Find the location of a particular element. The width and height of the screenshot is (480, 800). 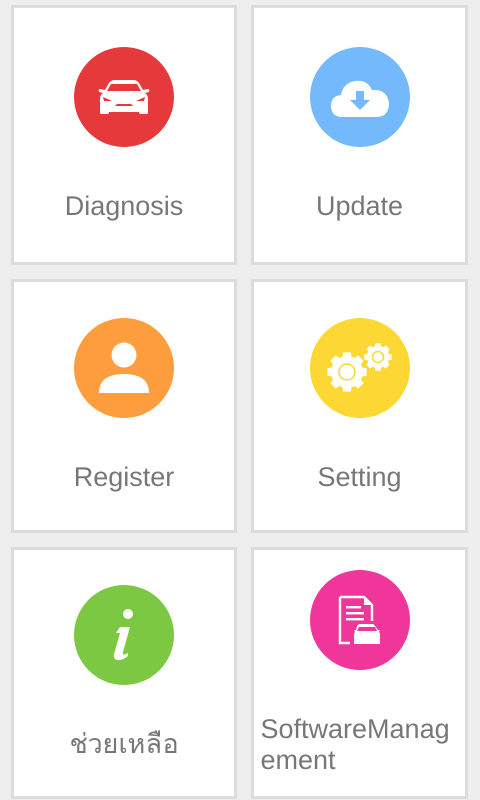

menu-tile: SoftwareManagement is located at coordinates (359, 673).